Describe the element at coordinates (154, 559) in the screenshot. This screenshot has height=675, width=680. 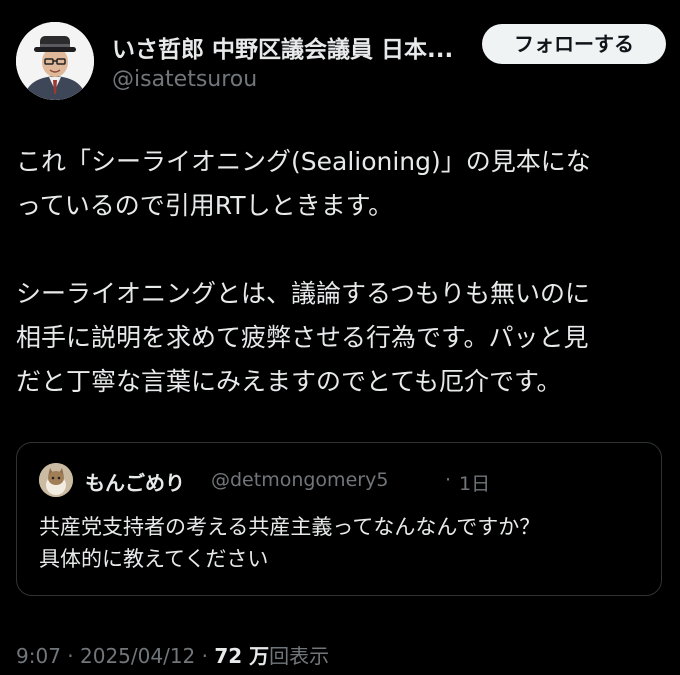
I see `quoted-post-line-2: 具体的に教えてください` at that location.